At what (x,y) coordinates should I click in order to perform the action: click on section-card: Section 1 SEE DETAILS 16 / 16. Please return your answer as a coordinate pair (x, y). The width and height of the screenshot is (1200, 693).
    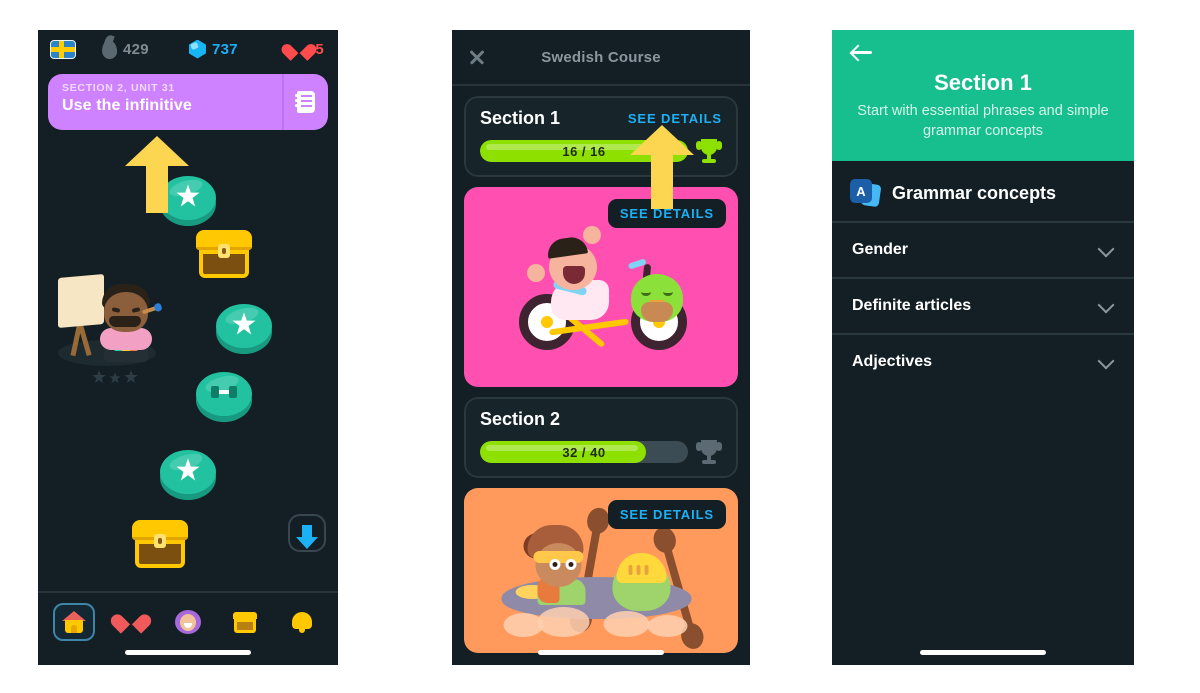
    Looking at the image, I should click on (601, 136).